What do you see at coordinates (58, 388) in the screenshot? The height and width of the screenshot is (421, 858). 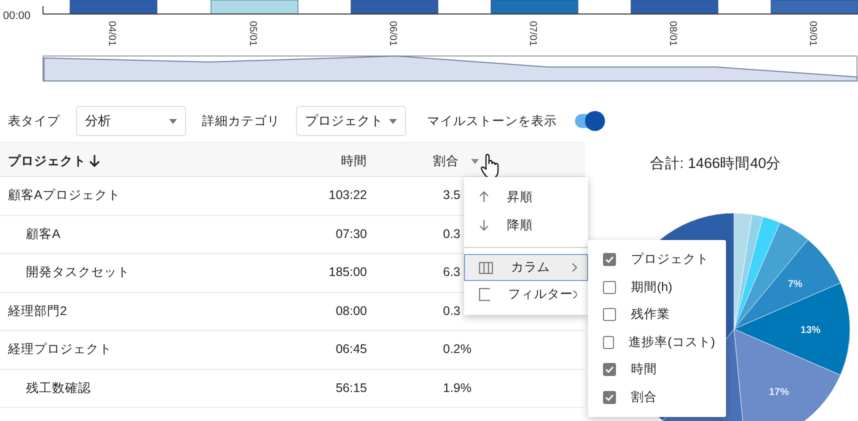 I see `table-cell-text: 残工数確認` at bounding box center [58, 388].